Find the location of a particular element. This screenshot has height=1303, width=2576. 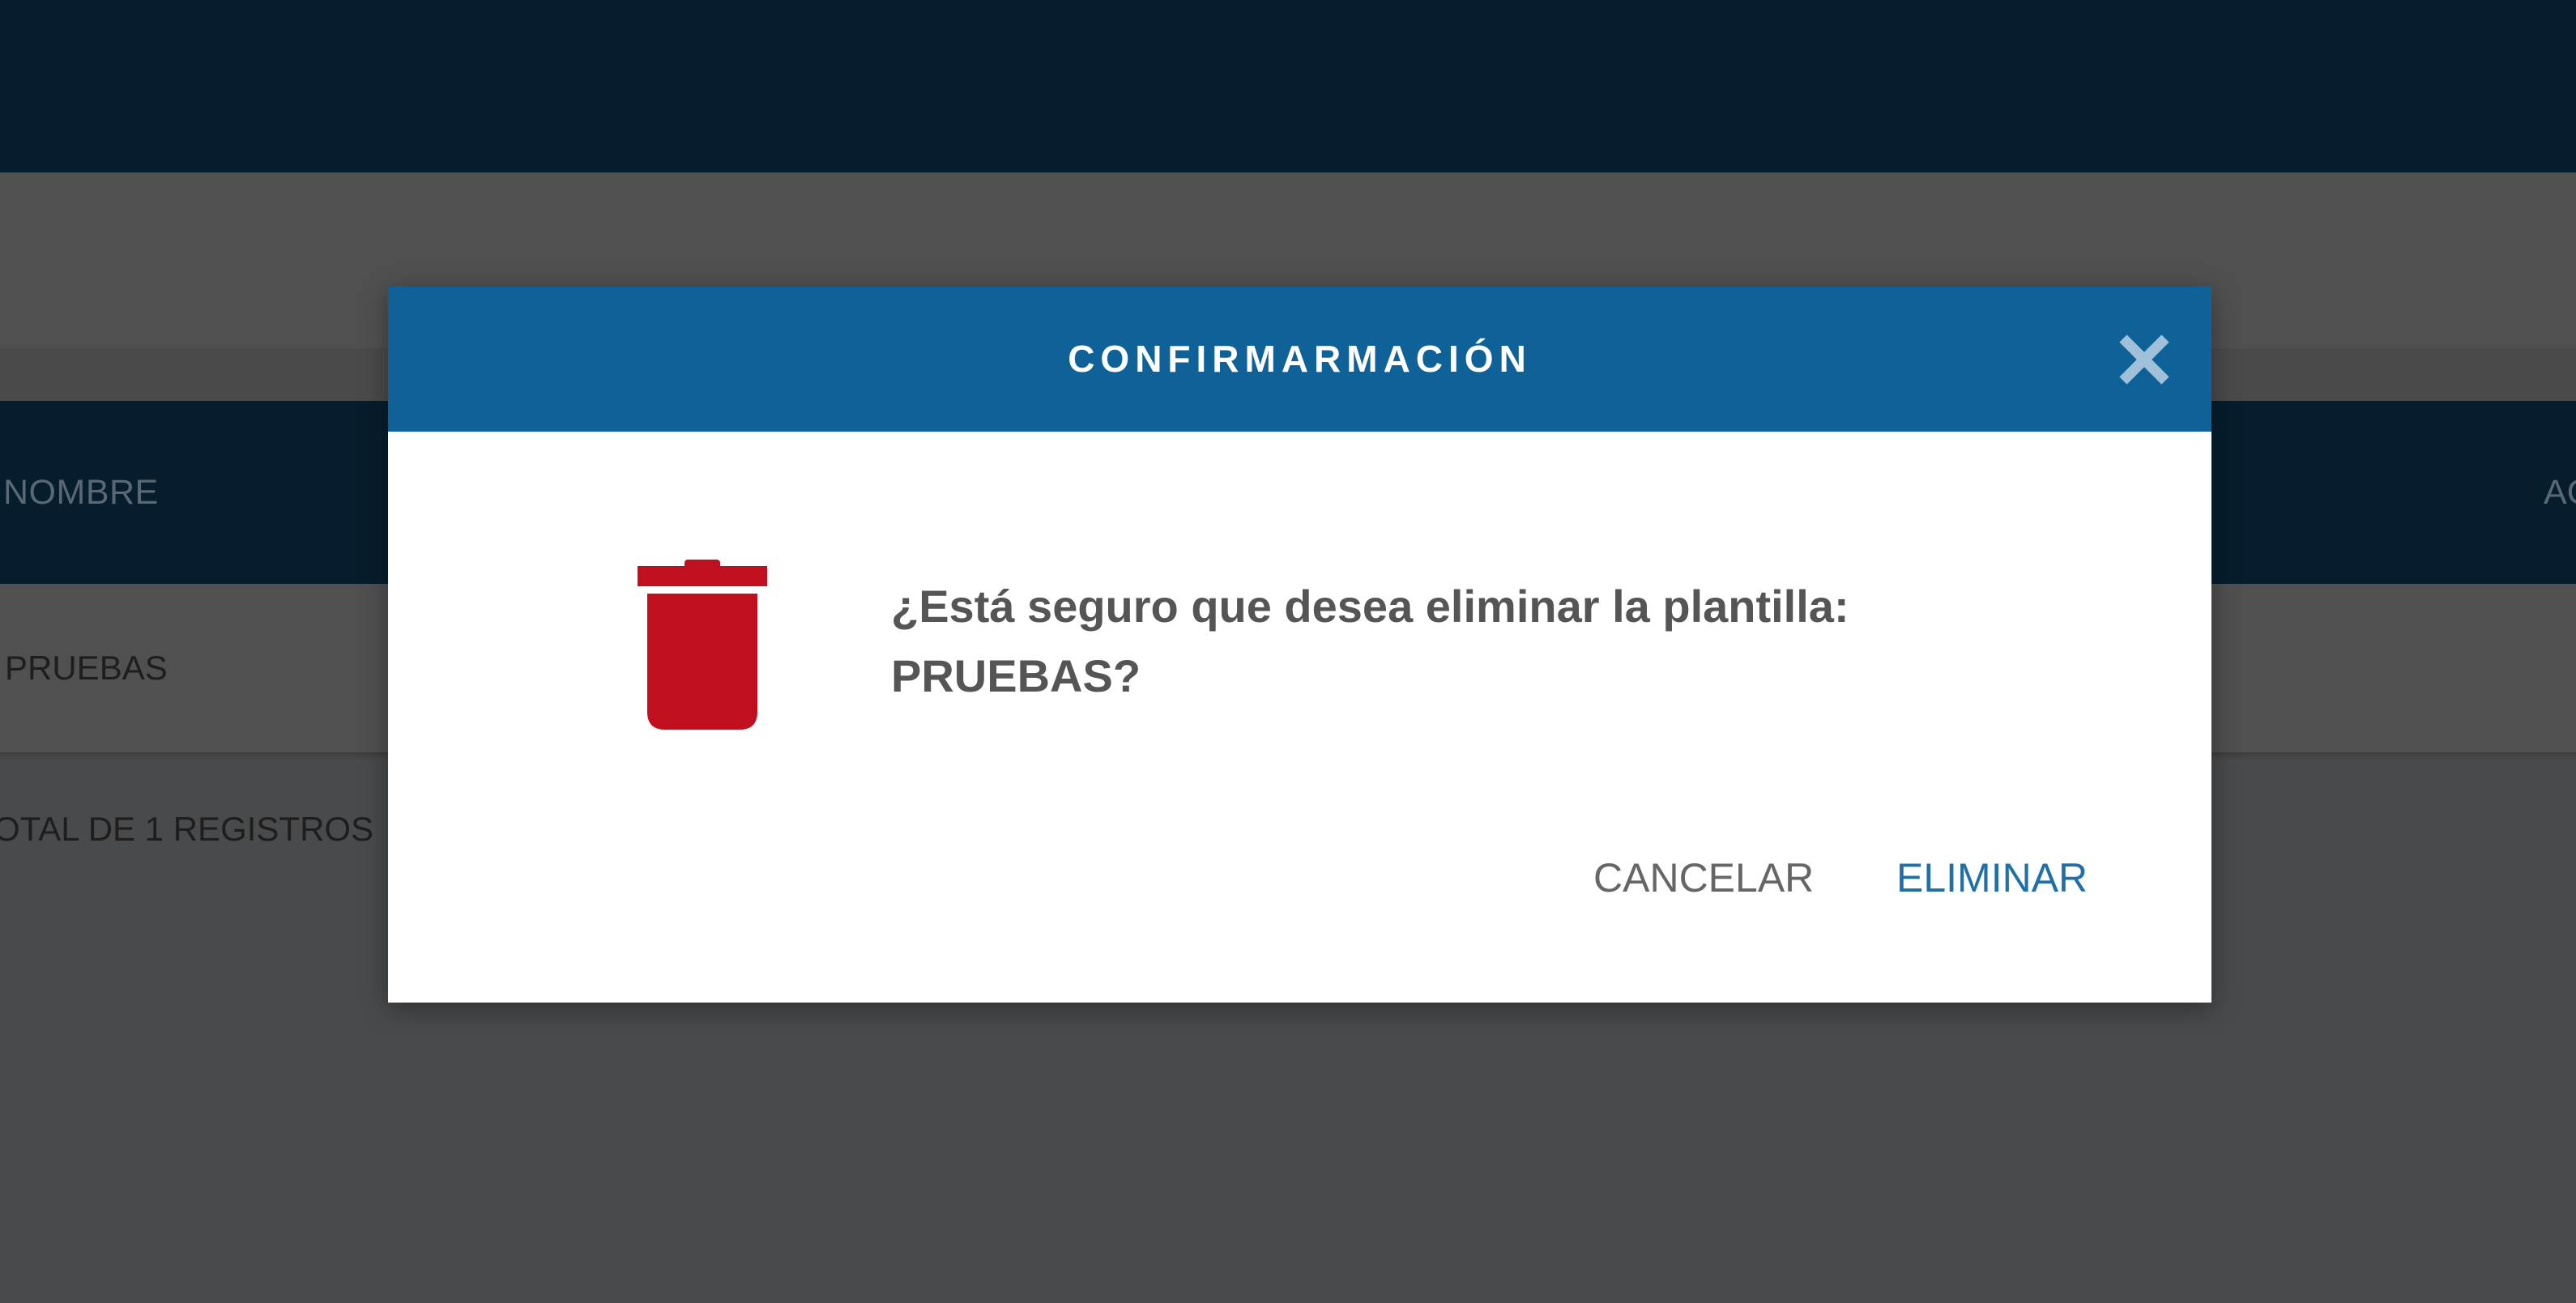

trash-icon is located at coordinates (702, 645).